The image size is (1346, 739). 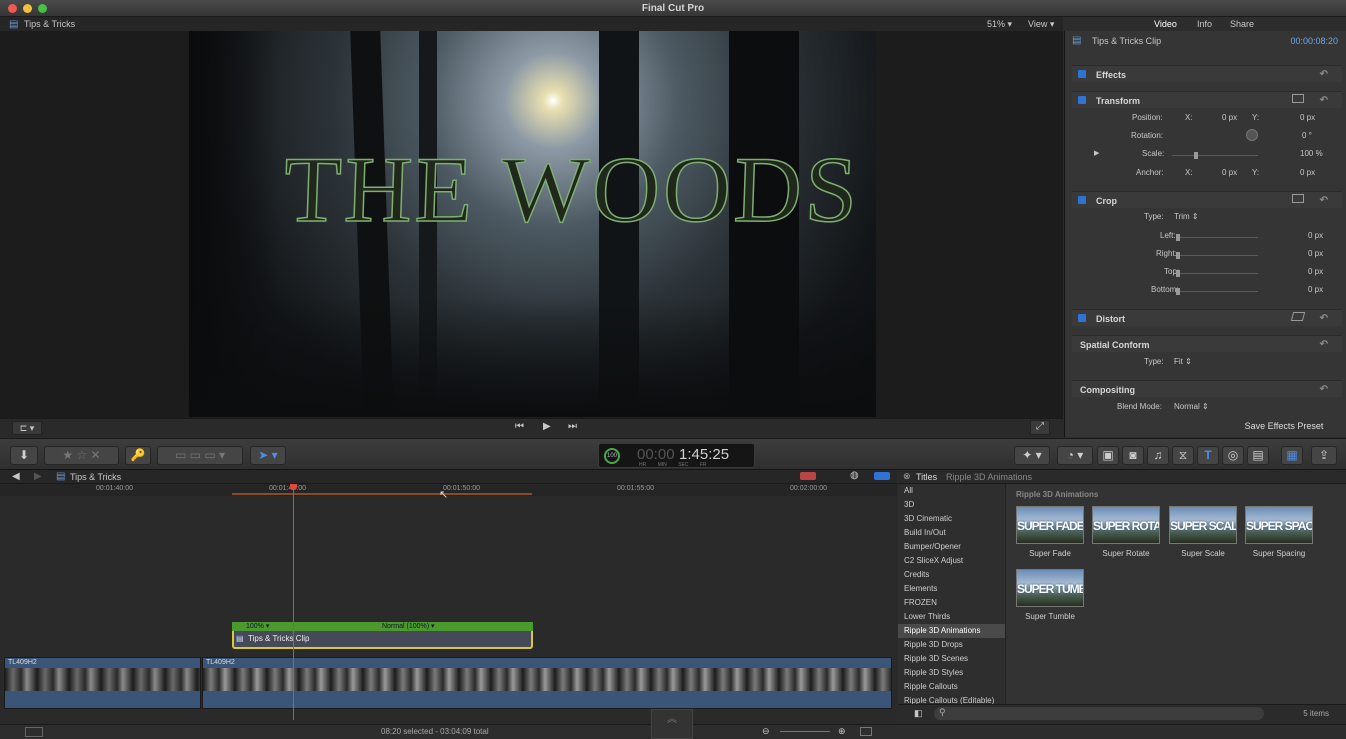 I want to click on category-item: Build In/Out, so click(x=951, y=533).